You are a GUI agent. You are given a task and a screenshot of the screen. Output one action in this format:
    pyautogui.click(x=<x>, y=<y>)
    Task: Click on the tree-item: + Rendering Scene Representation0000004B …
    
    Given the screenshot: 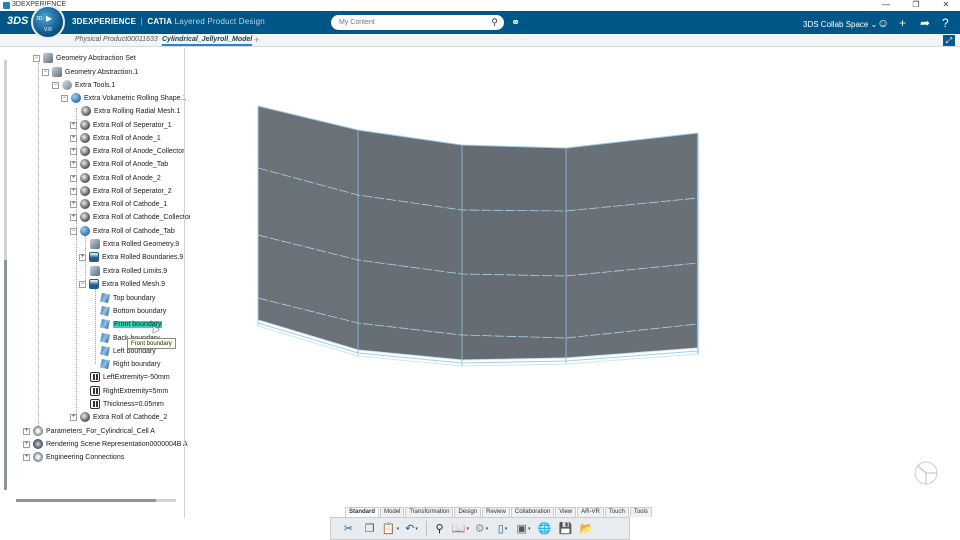 What is the action you would take?
    pyautogui.click(x=105, y=444)
    